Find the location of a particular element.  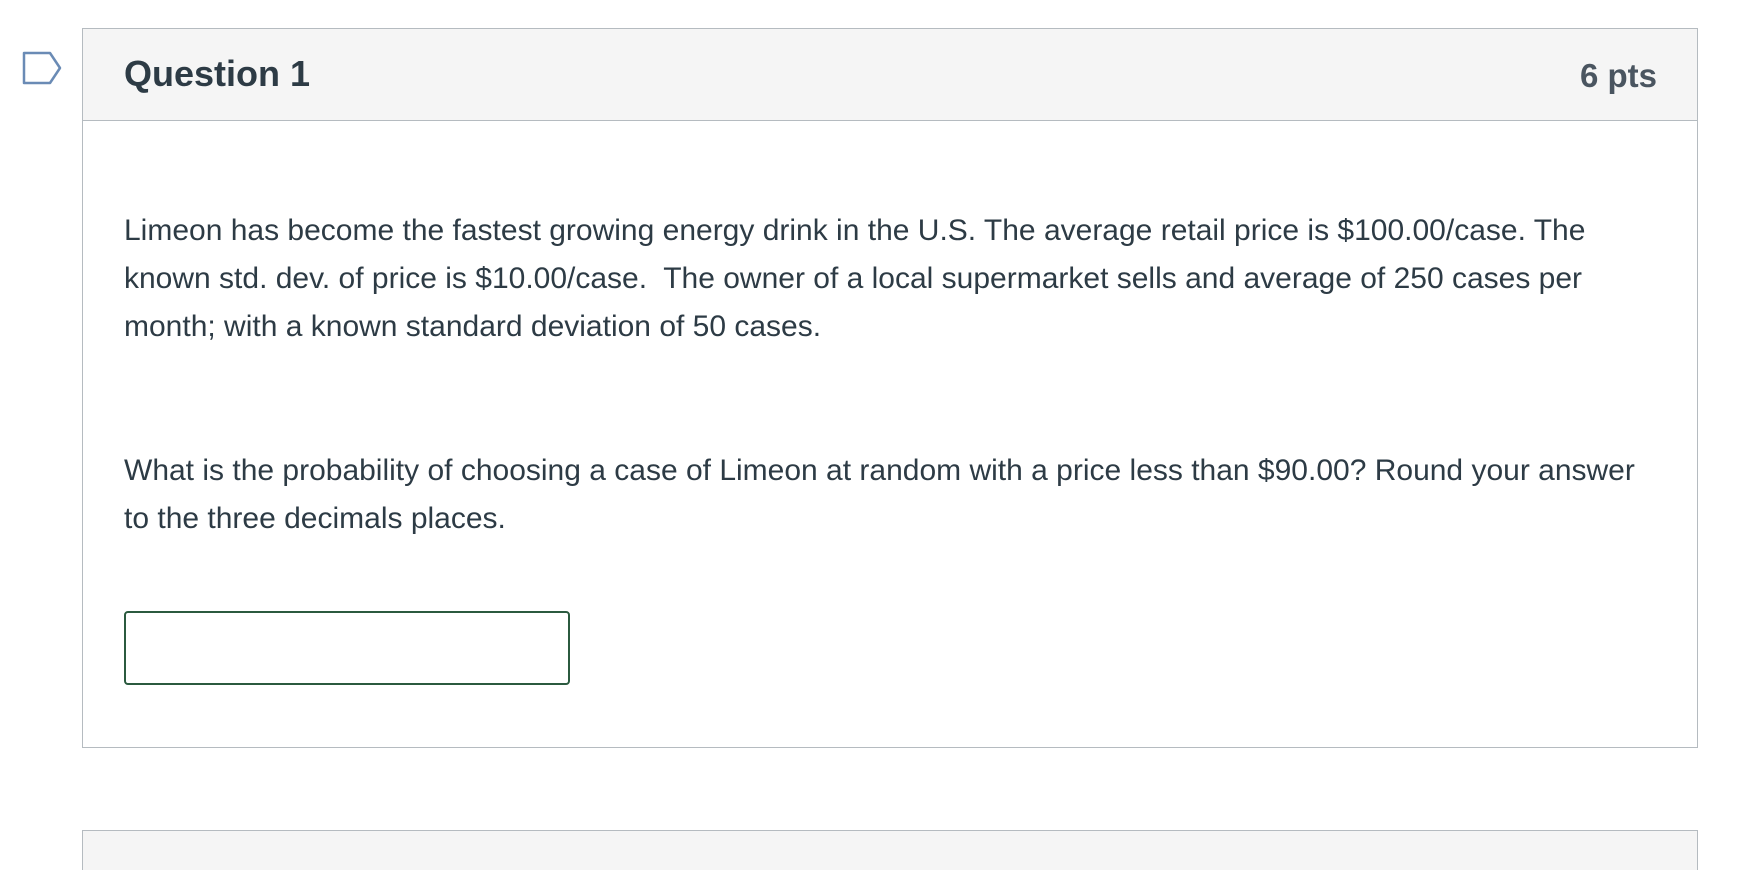

question-title: Question 1 is located at coordinates (217, 73).